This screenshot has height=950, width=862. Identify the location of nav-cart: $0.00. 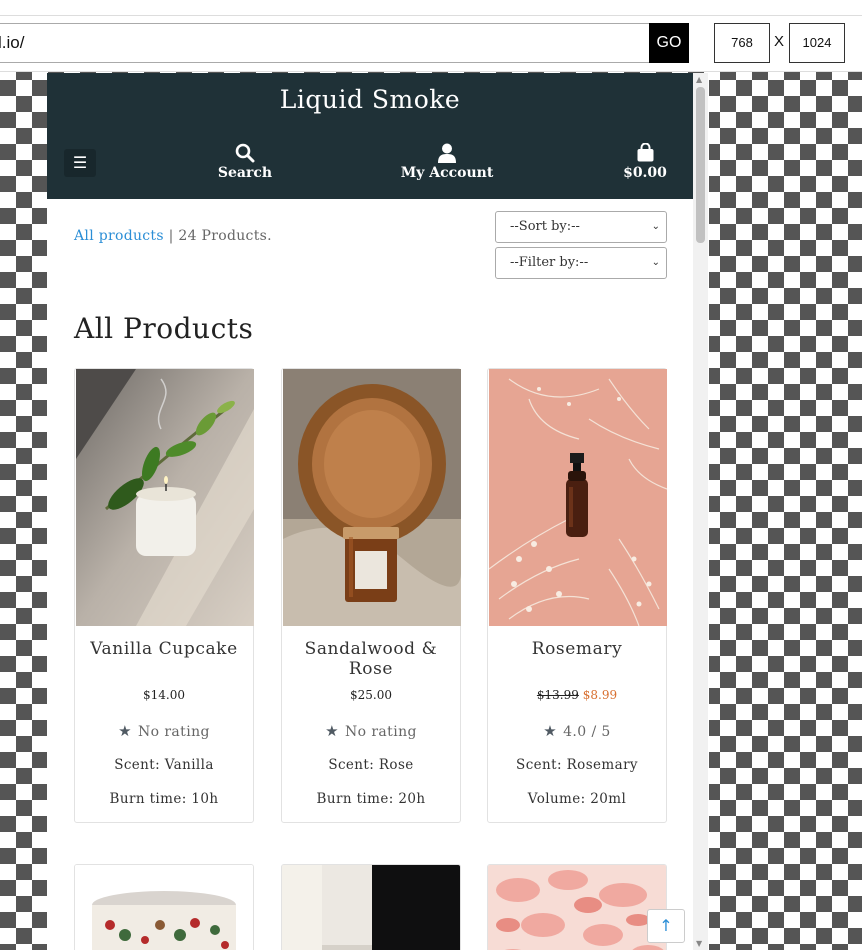
(645, 162).